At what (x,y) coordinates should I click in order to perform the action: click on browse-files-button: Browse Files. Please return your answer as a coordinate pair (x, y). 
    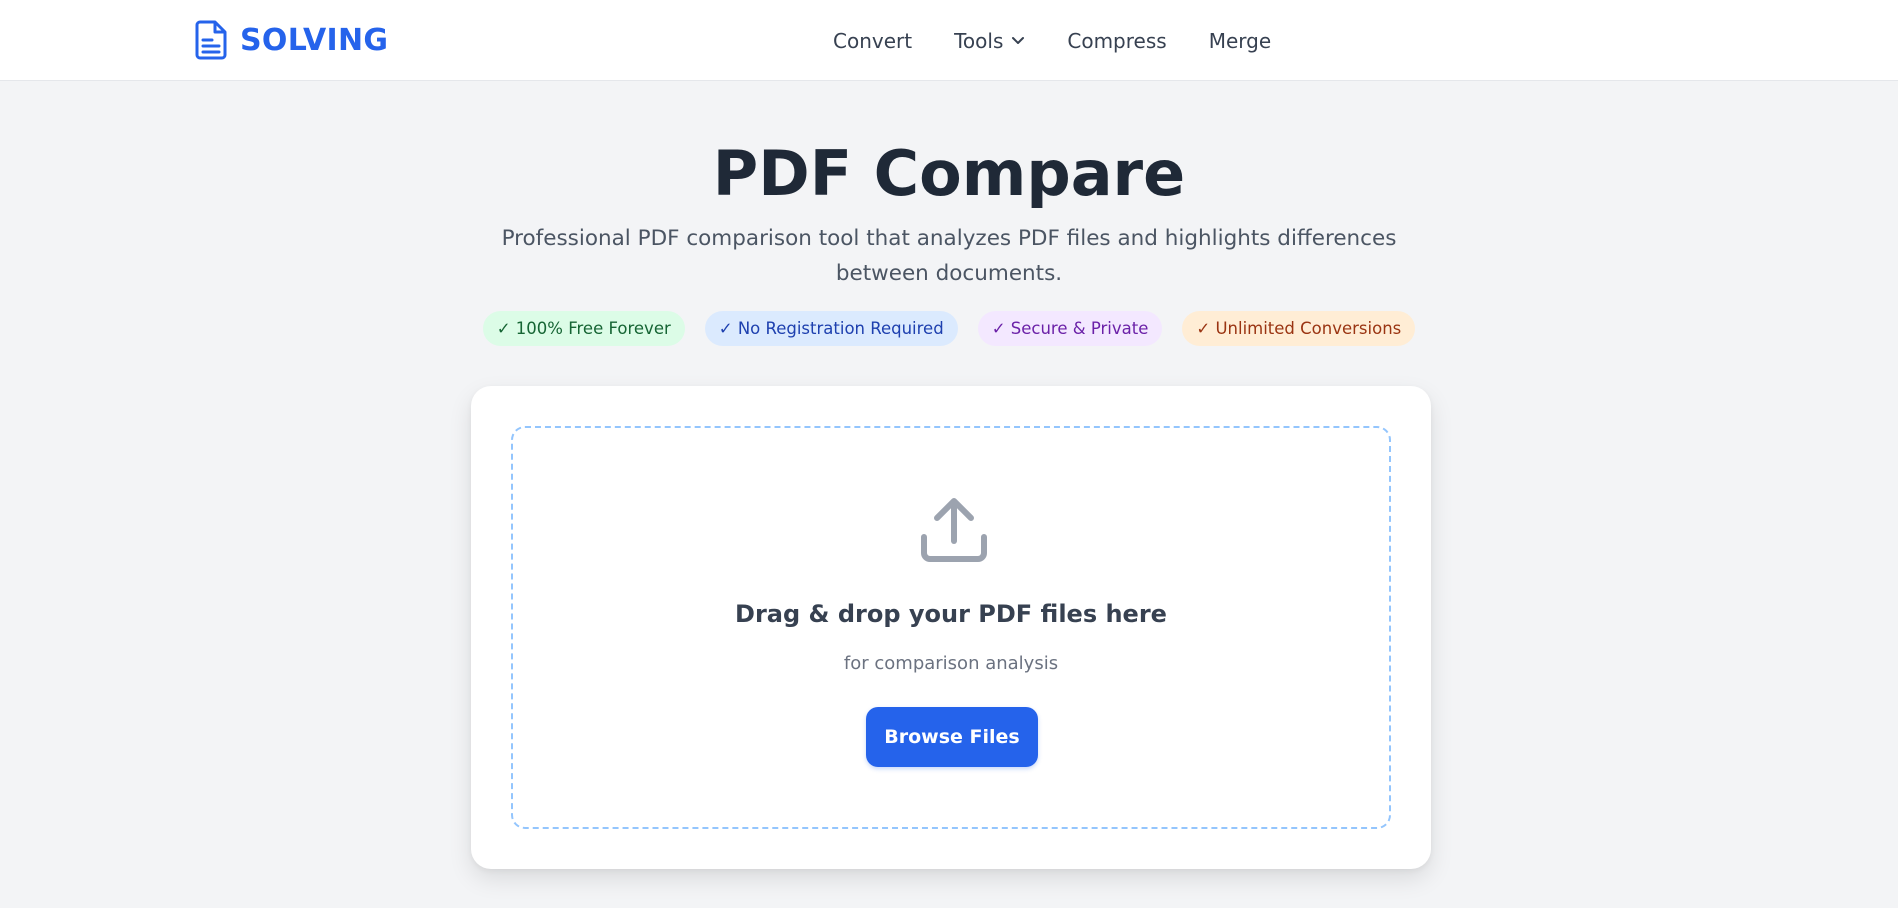
    Looking at the image, I should click on (952, 737).